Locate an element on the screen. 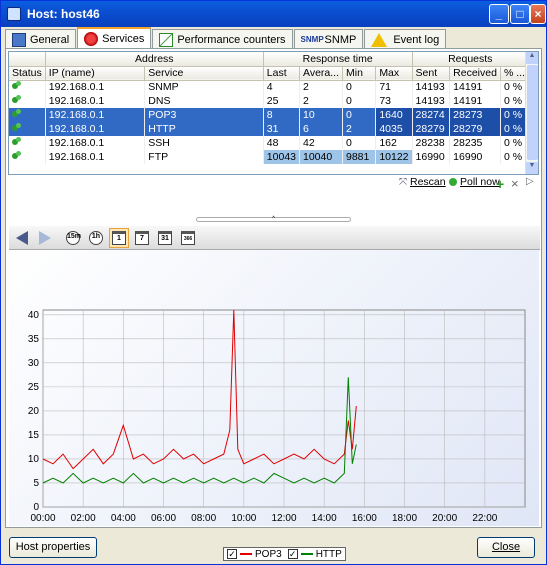 The height and width of the screenshot is (565, 547). panel-splitter: ^ is located at coordinates (273, 219).